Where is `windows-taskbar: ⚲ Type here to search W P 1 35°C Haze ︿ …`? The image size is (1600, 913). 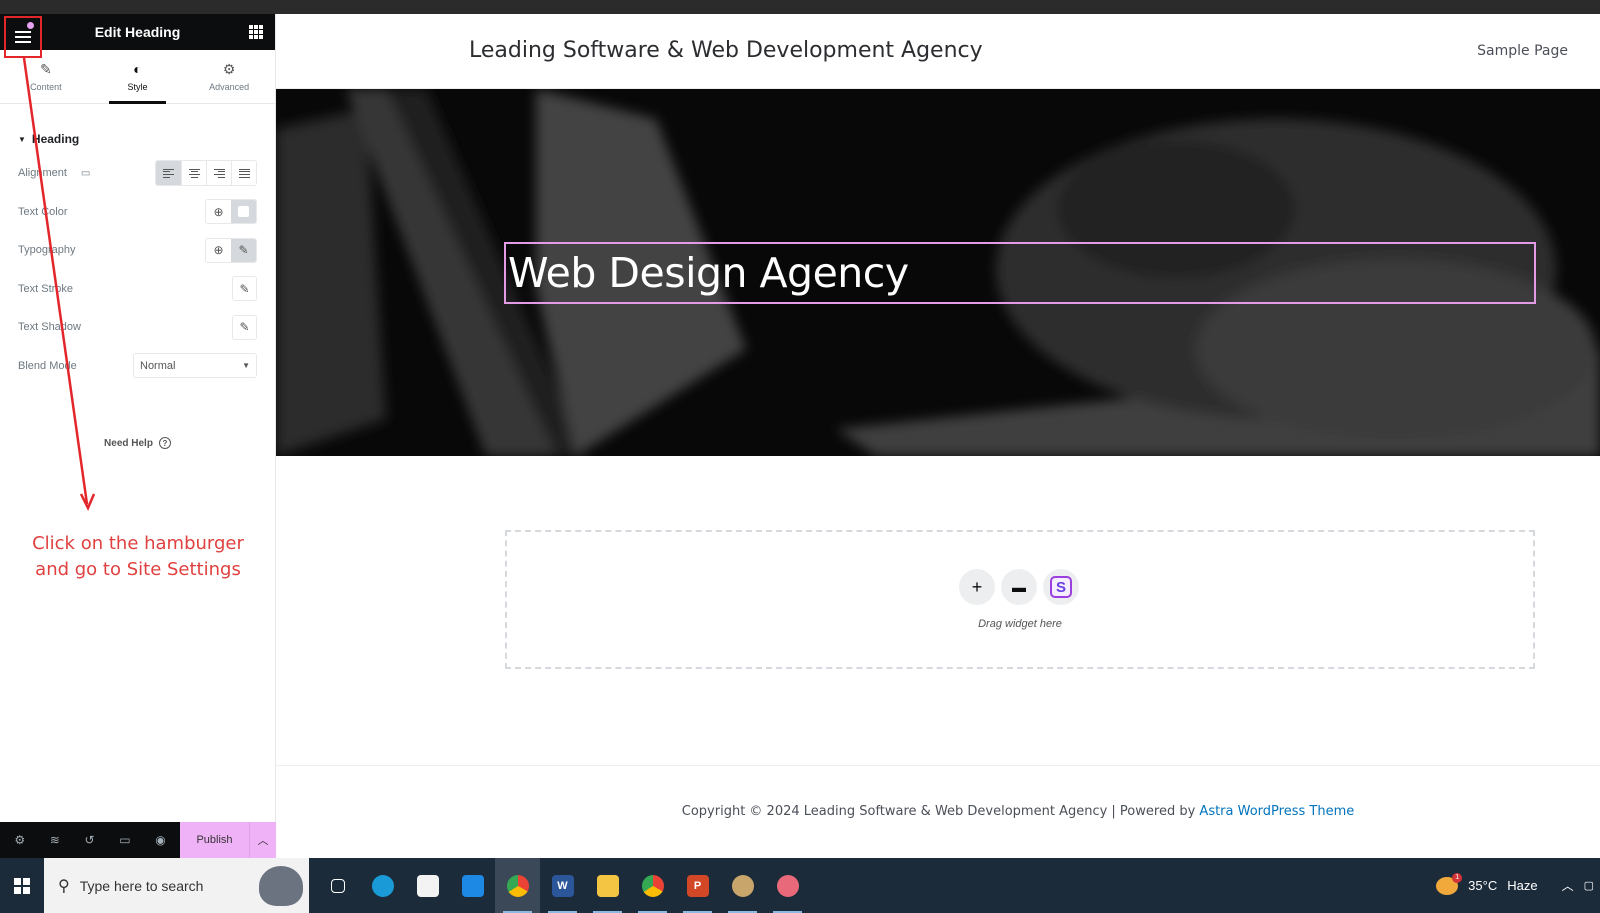 windows-taskbar: ⚲ Type here to search W P 1 35°C Haze ︿ … is located at coordinates (800, 885).